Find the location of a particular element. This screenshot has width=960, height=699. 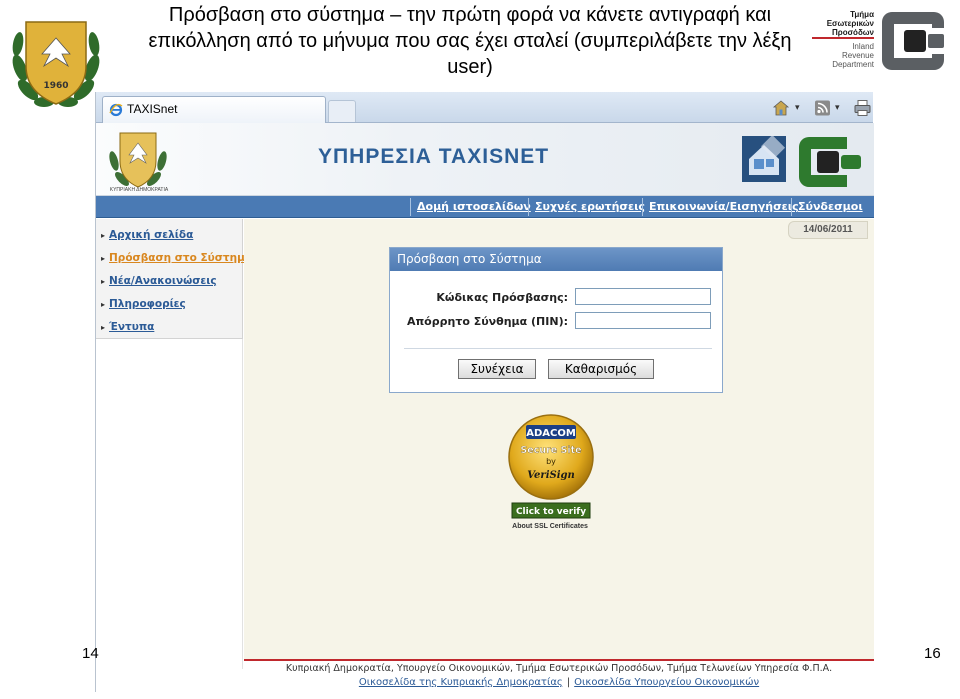

feeds-dropdown-icon: ▾ is located at coordinates (837, 107).